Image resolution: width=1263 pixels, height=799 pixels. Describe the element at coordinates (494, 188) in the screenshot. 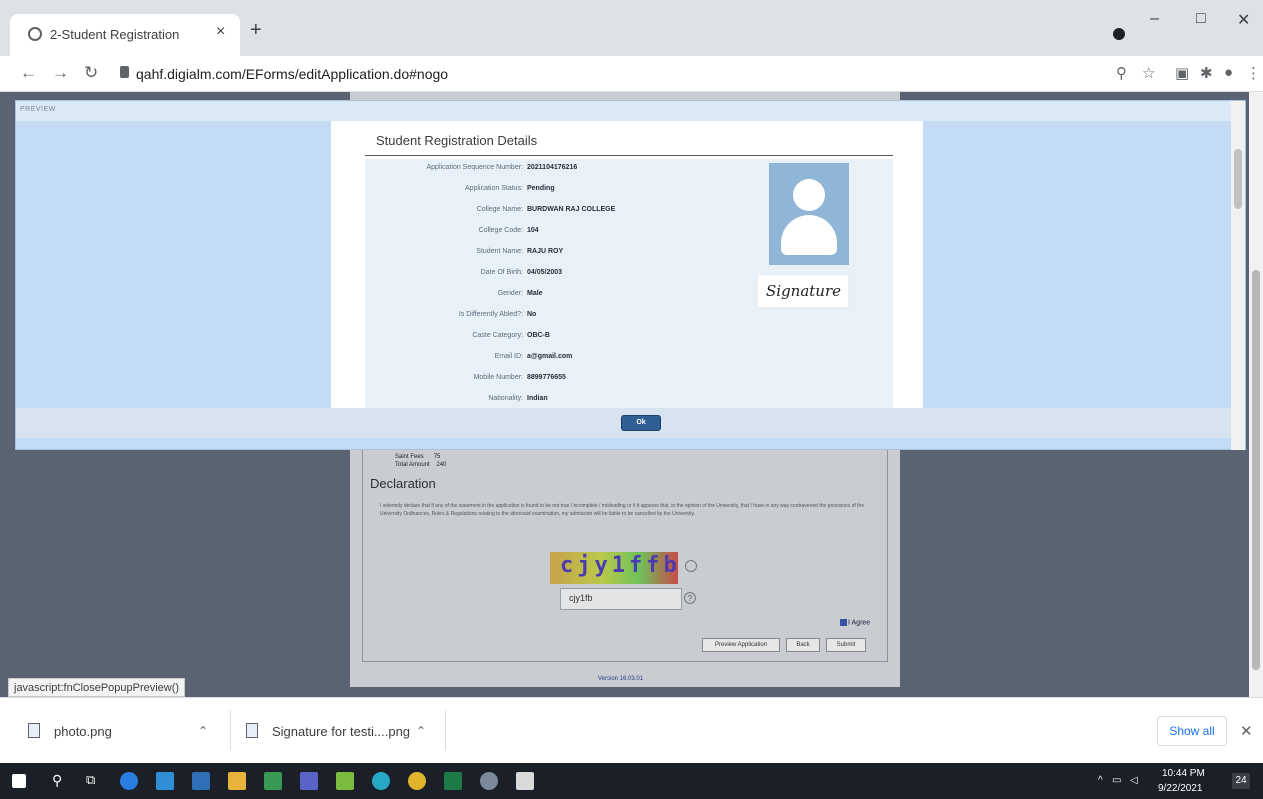

I see `detail-label: Application Status:` at that location.